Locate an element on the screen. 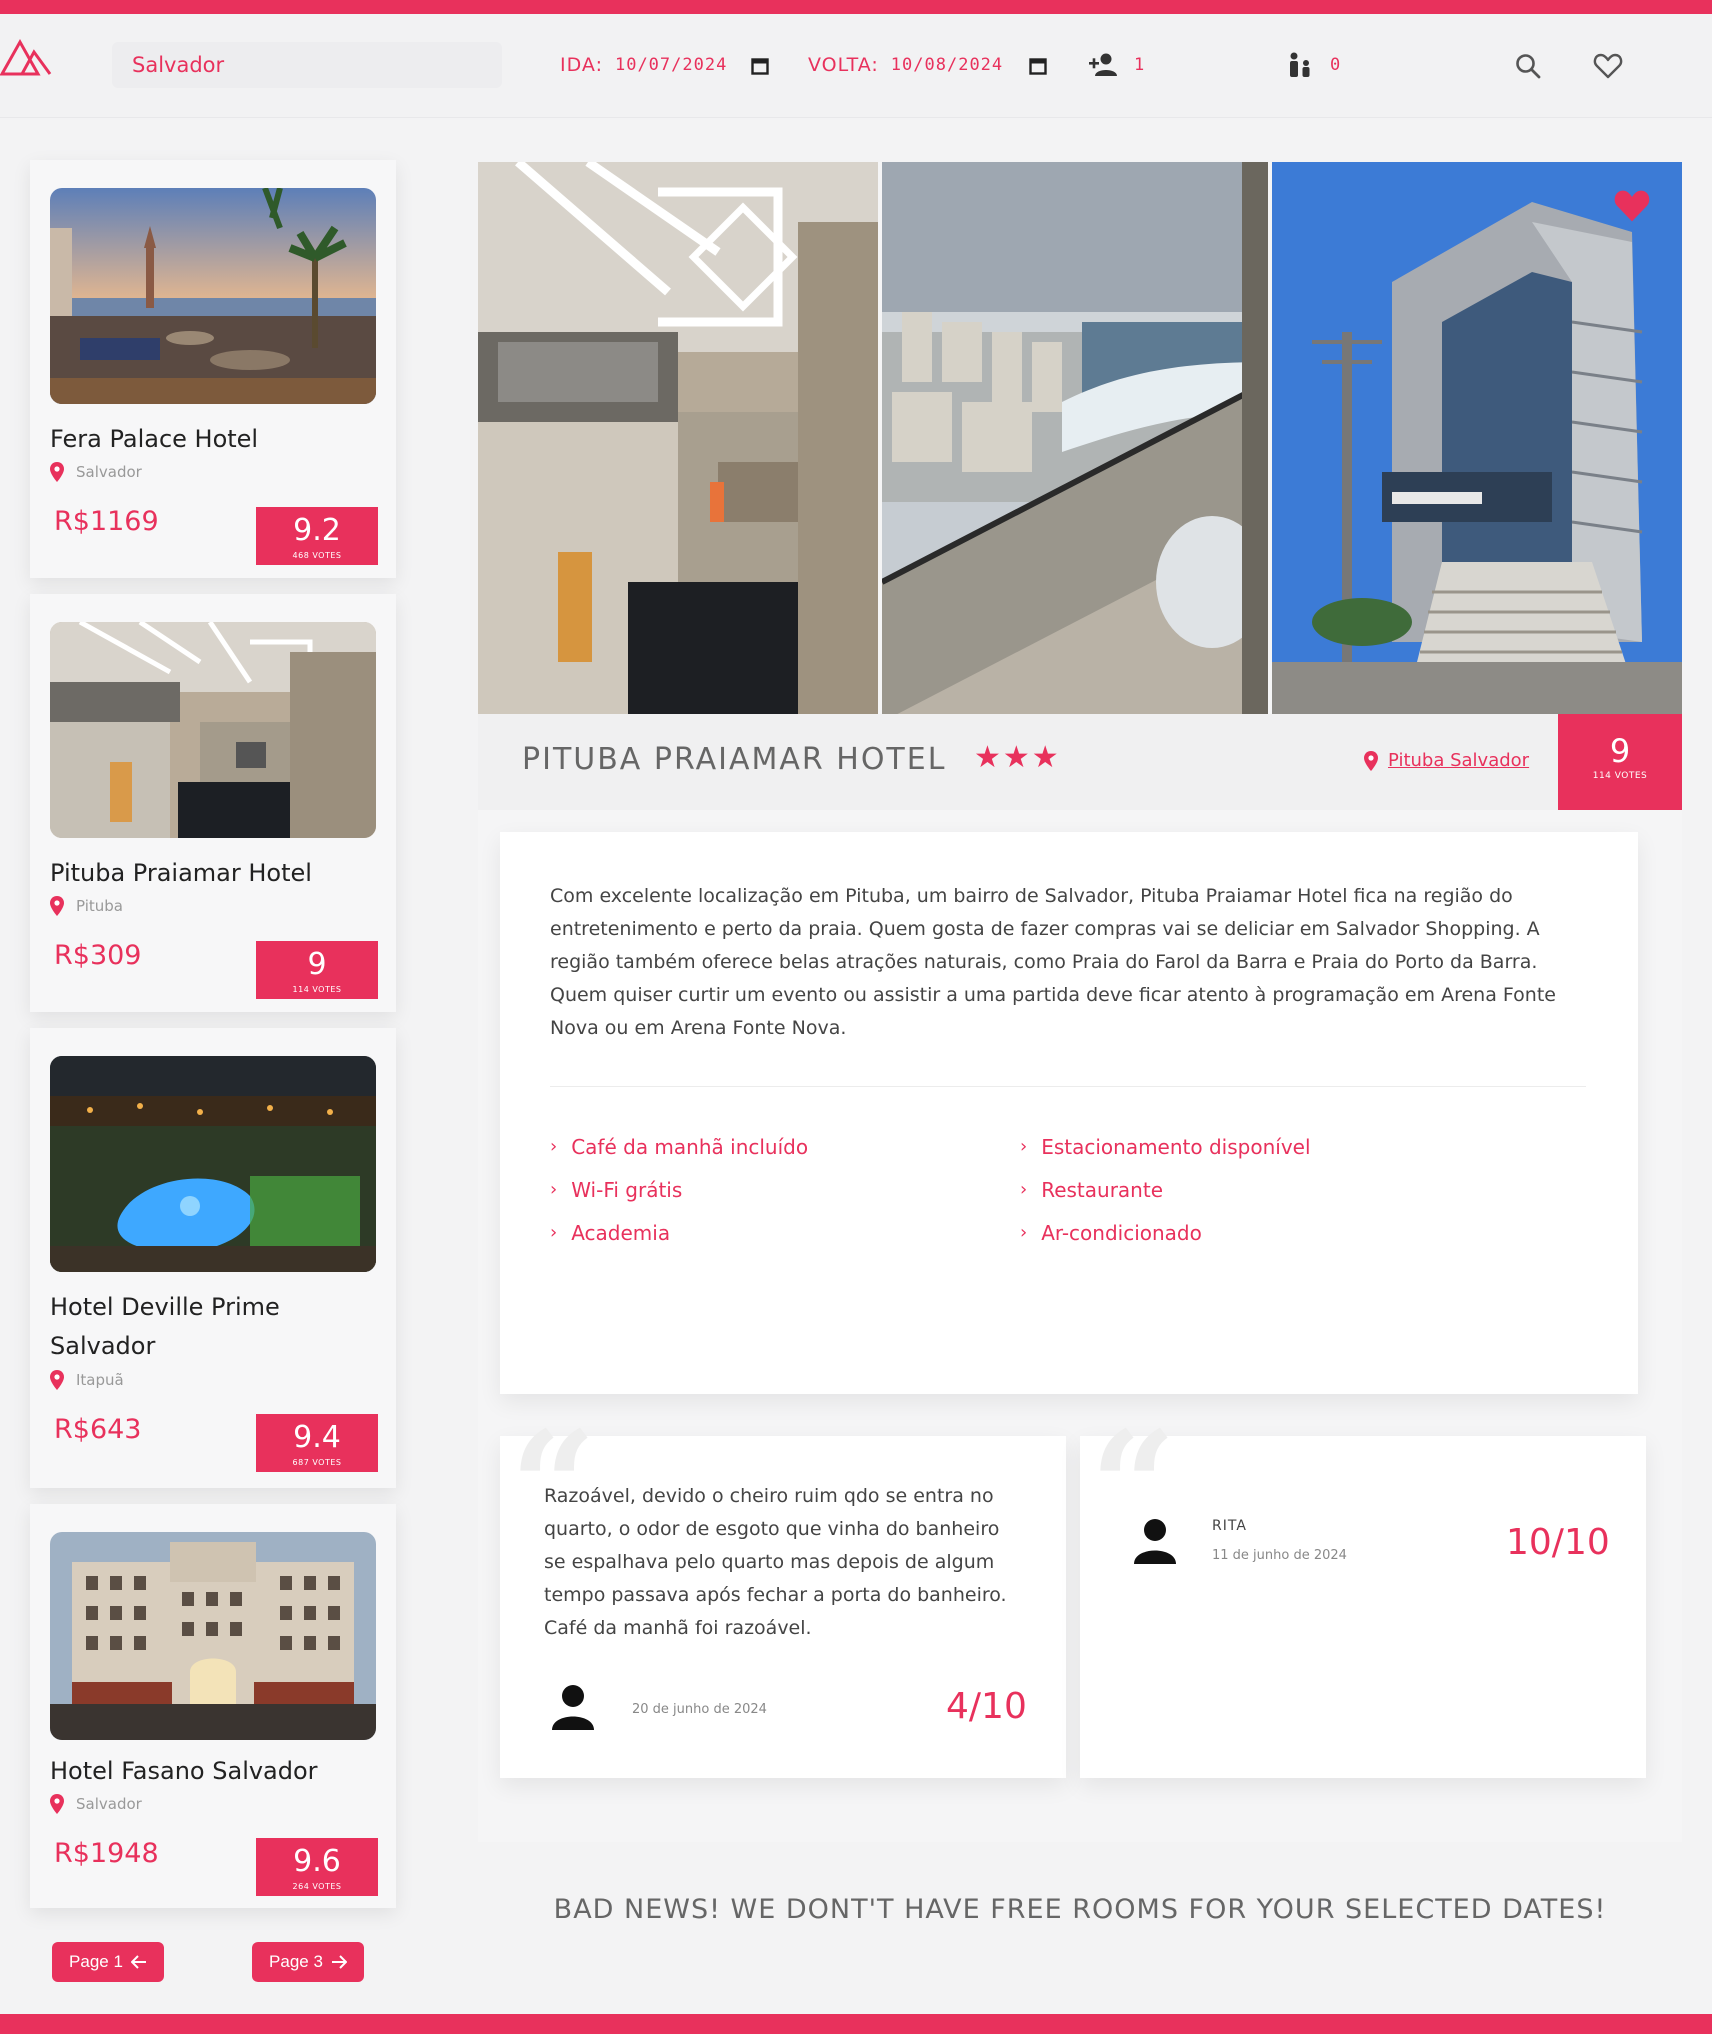 The height and width of the screenshot is (2034, 1712). arrow-left-icon is located at coordinates (138, 1962).